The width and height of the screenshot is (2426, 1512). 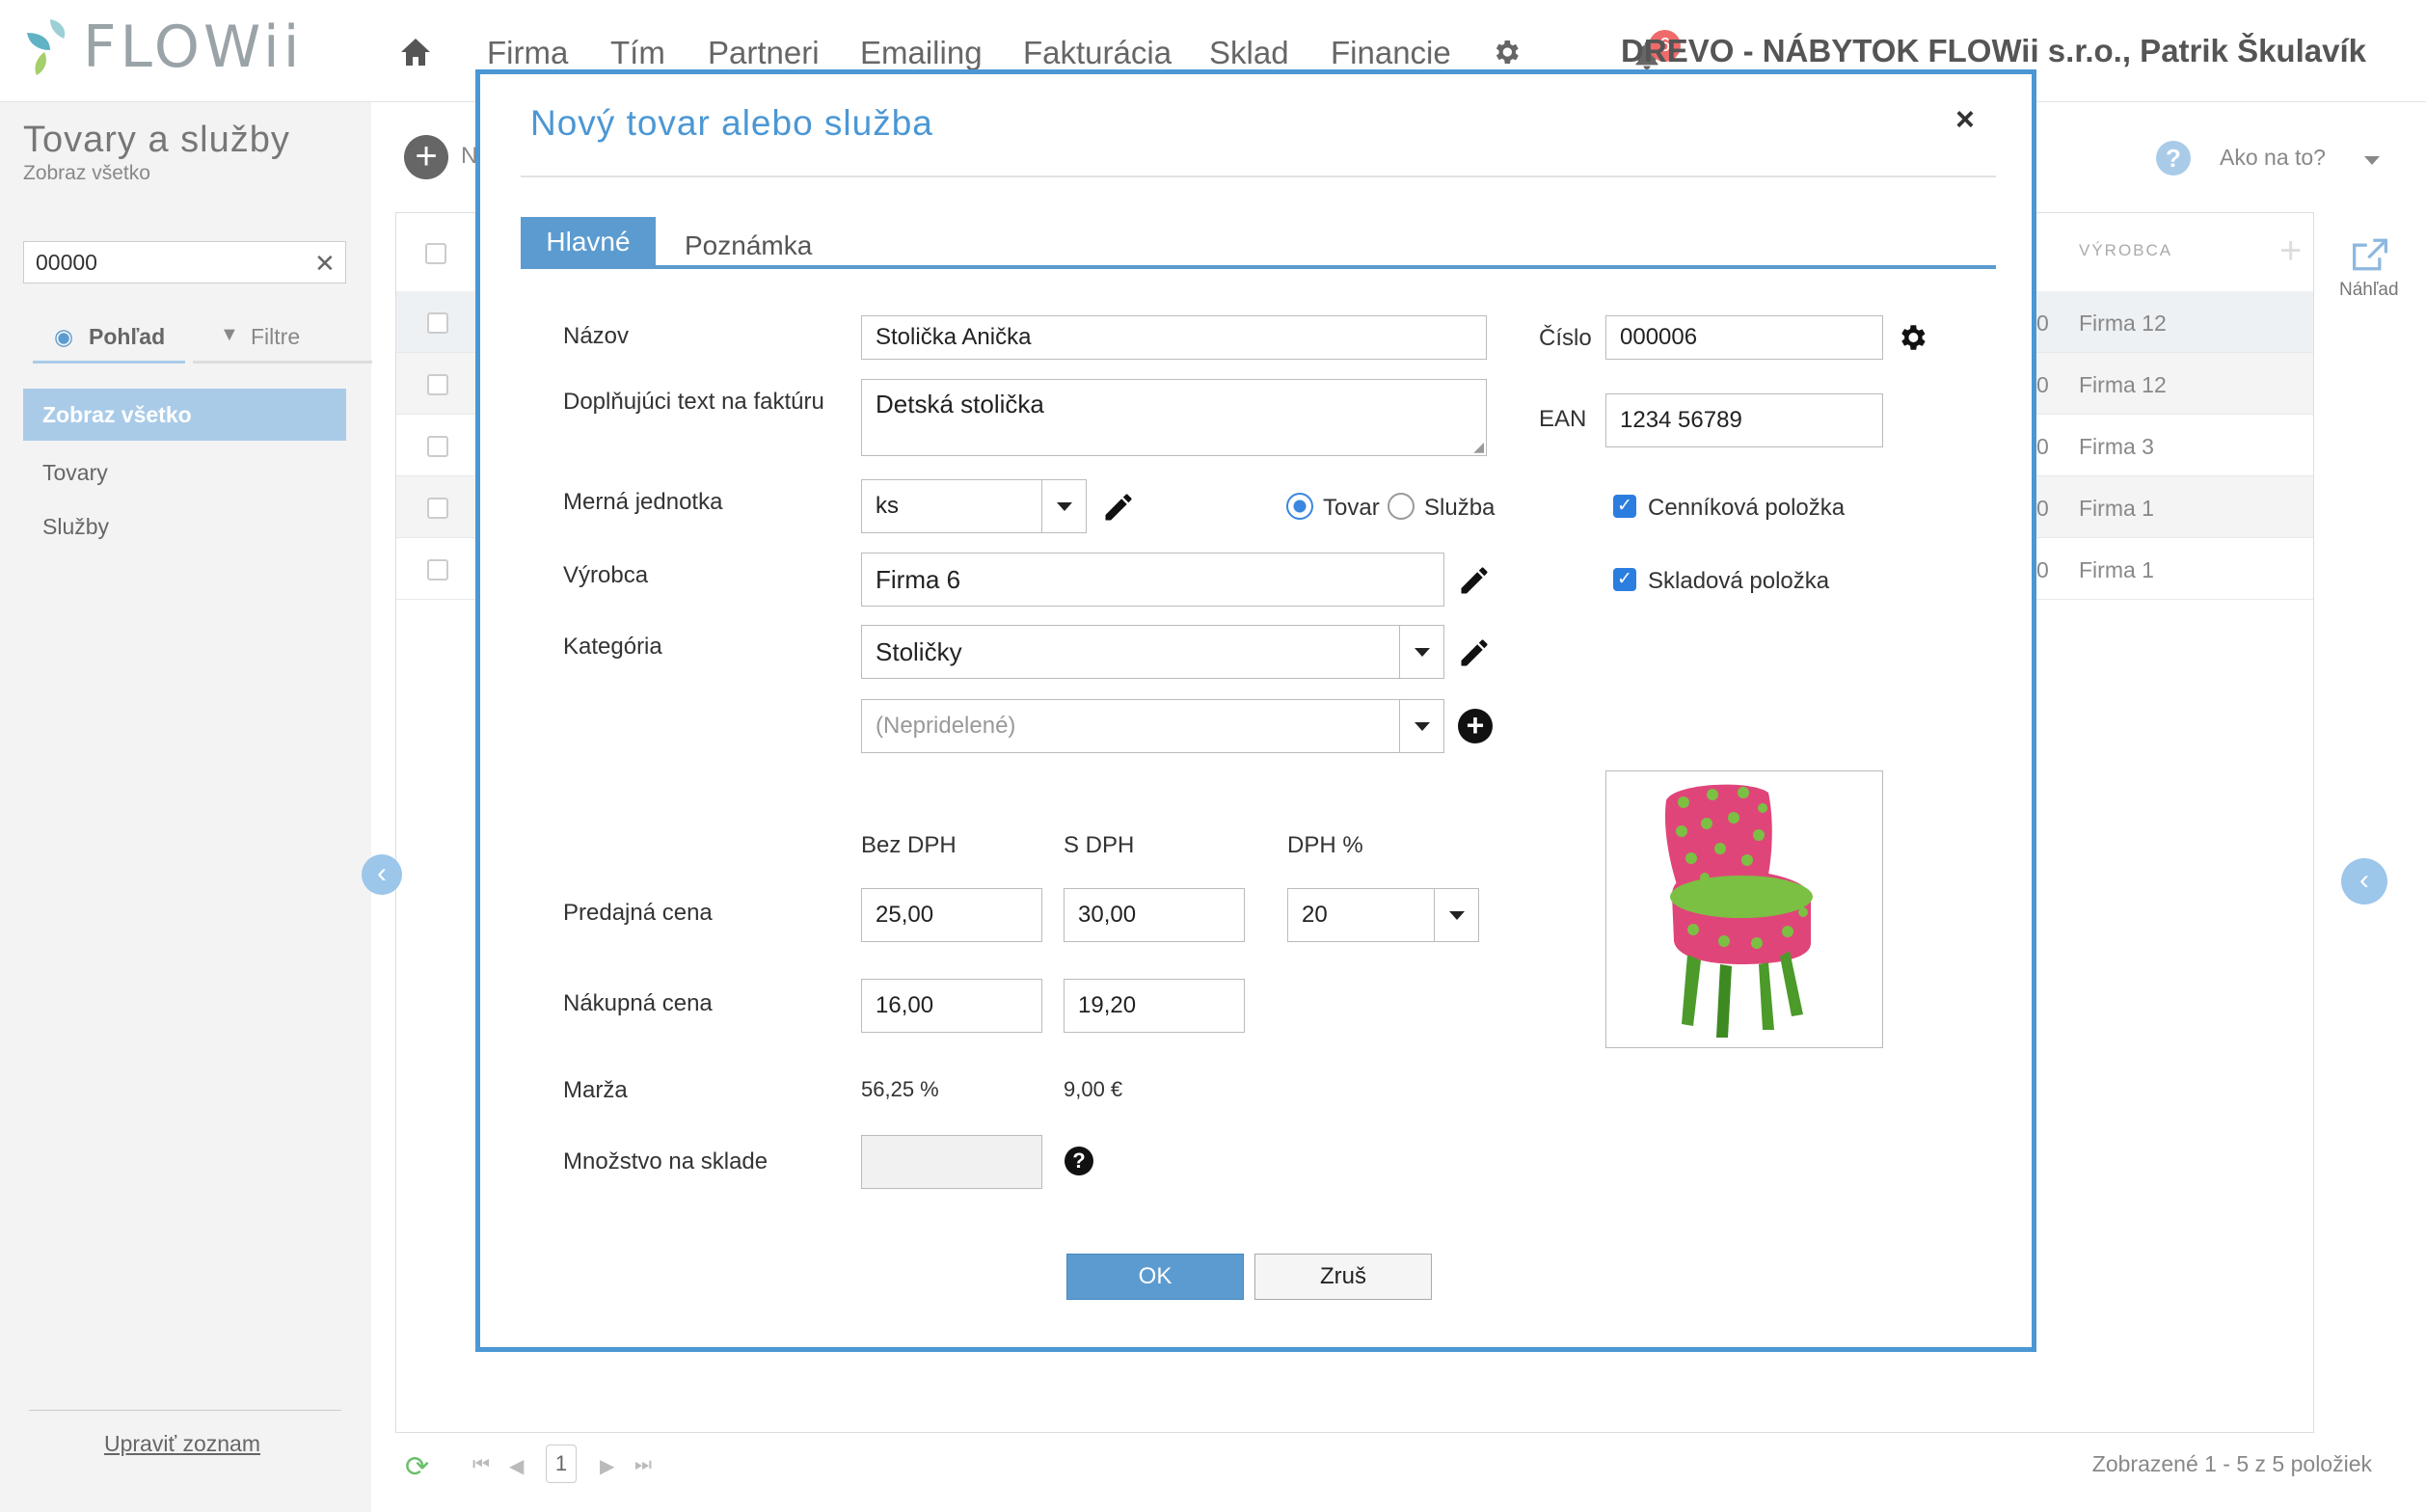 I want to click on label-tovar: Tovar, so click(x=1352, y=508).